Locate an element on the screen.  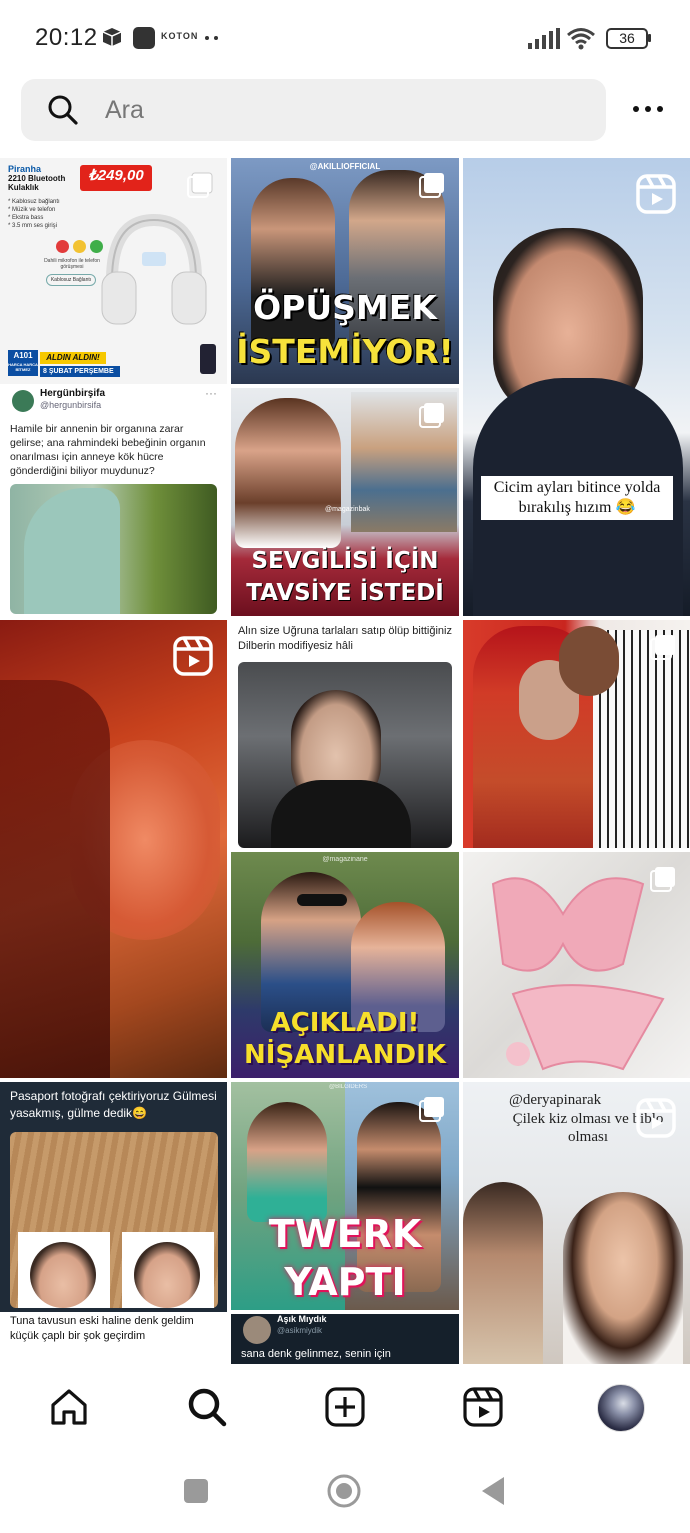
jacket-image is located at coordinates (341, 814).